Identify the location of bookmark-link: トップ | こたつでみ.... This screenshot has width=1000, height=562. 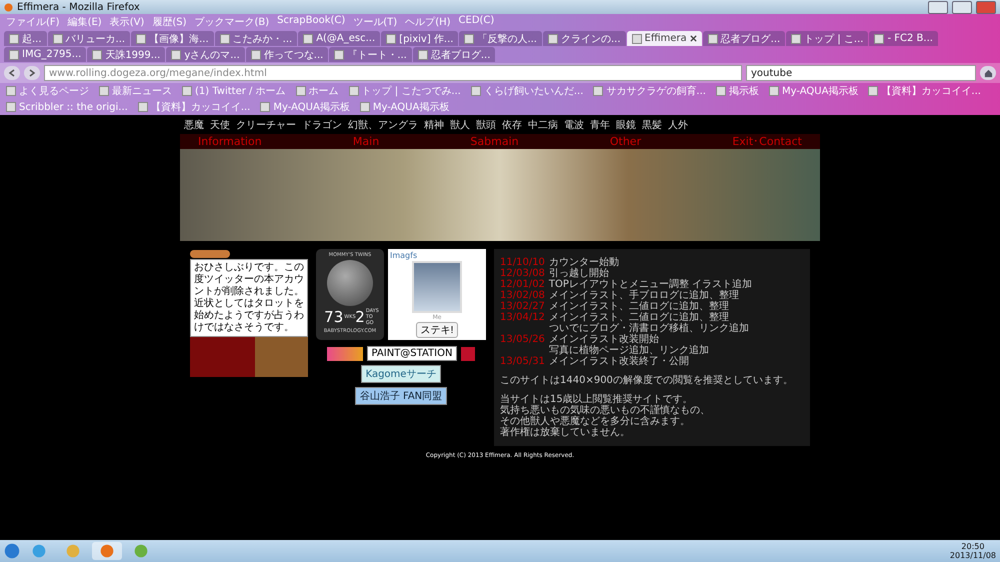
(404, 91).